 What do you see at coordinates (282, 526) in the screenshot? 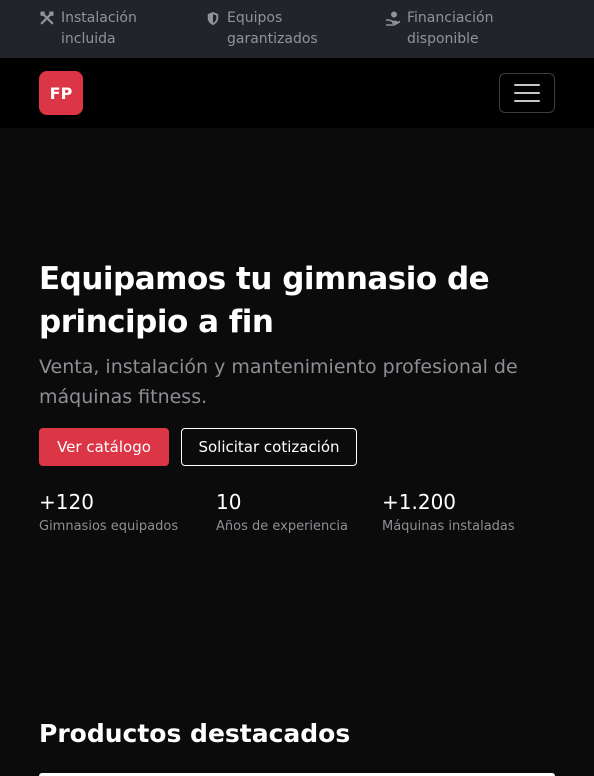
I see `stat-label: Años de experiencia` at bounding box center [282, 526].